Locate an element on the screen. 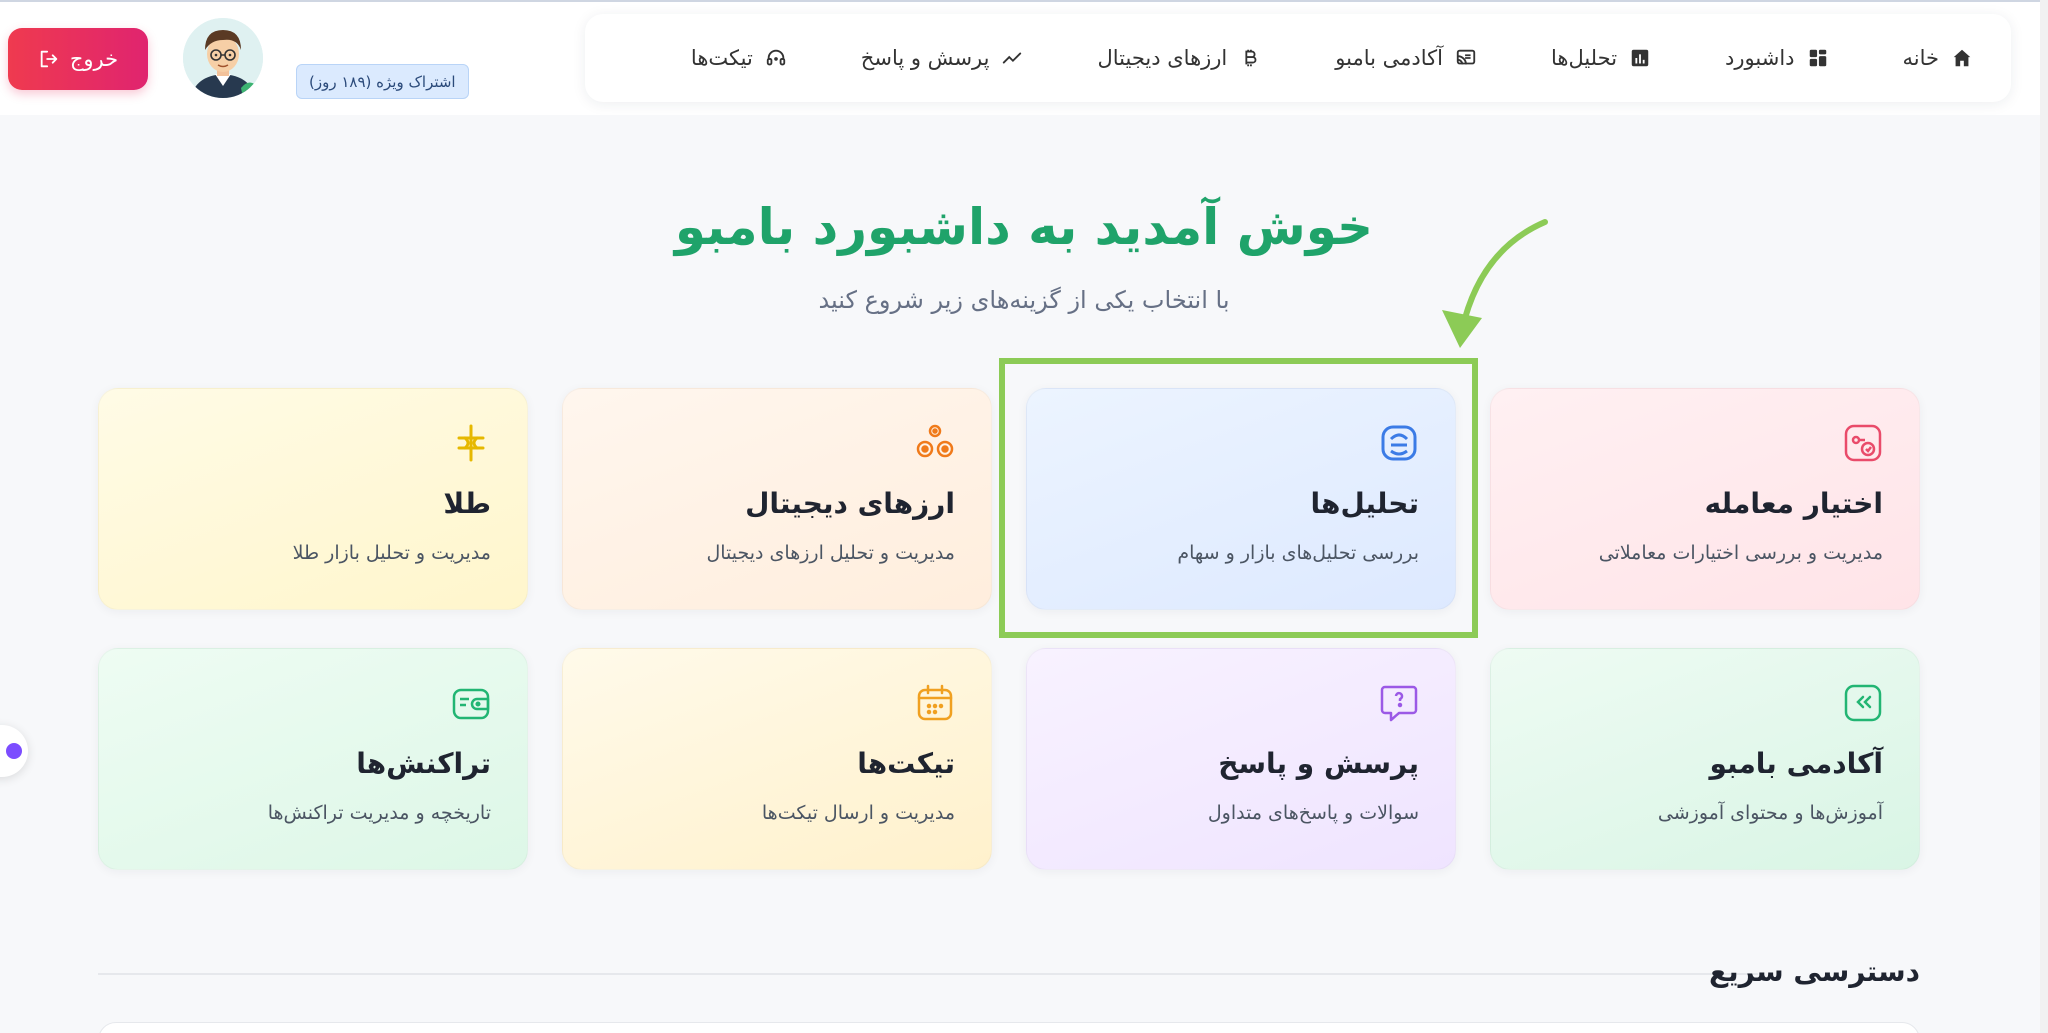 The image size is (2048, 1033). analysis-icon is located at coordinates (1399, 443).